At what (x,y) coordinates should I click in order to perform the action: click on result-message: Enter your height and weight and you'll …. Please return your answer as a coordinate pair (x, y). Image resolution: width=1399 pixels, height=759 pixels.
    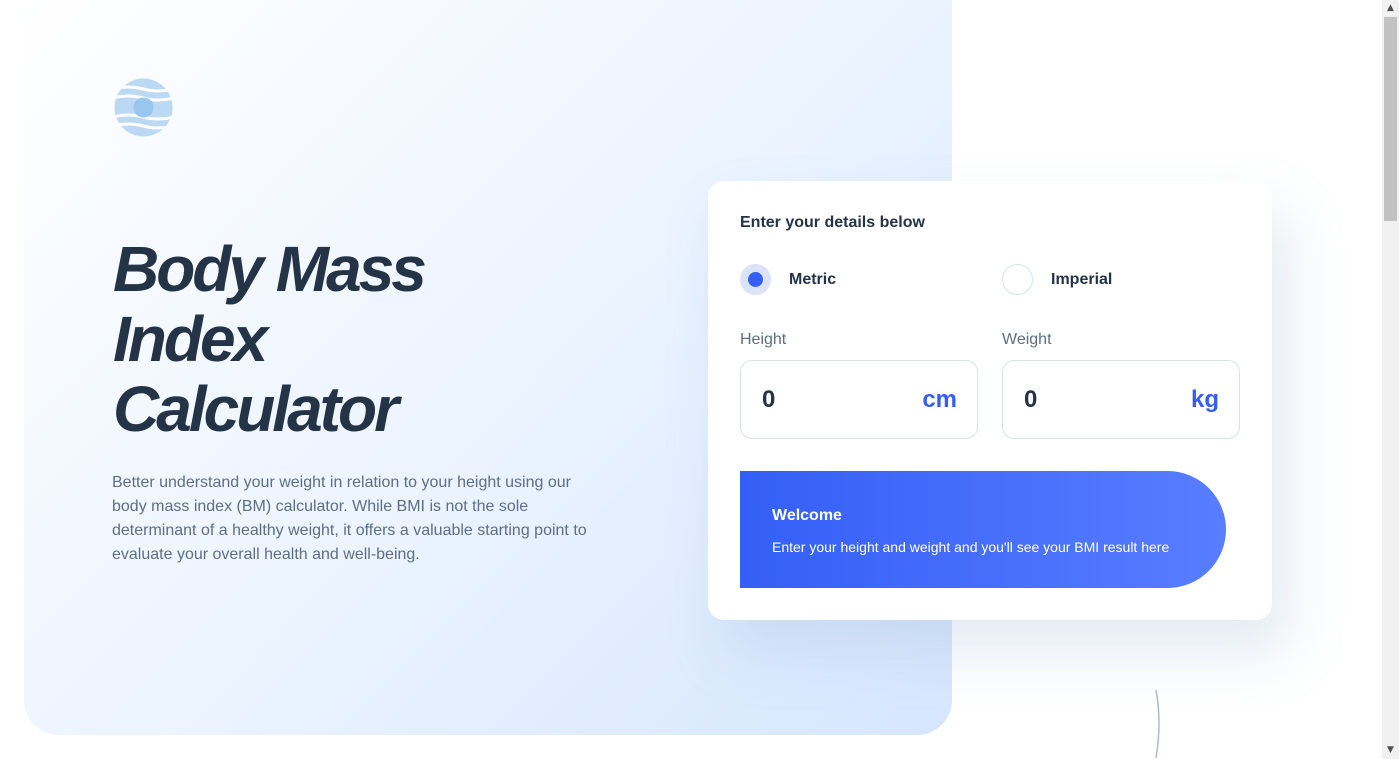
    Looking at the image, I should click on (971, 547).